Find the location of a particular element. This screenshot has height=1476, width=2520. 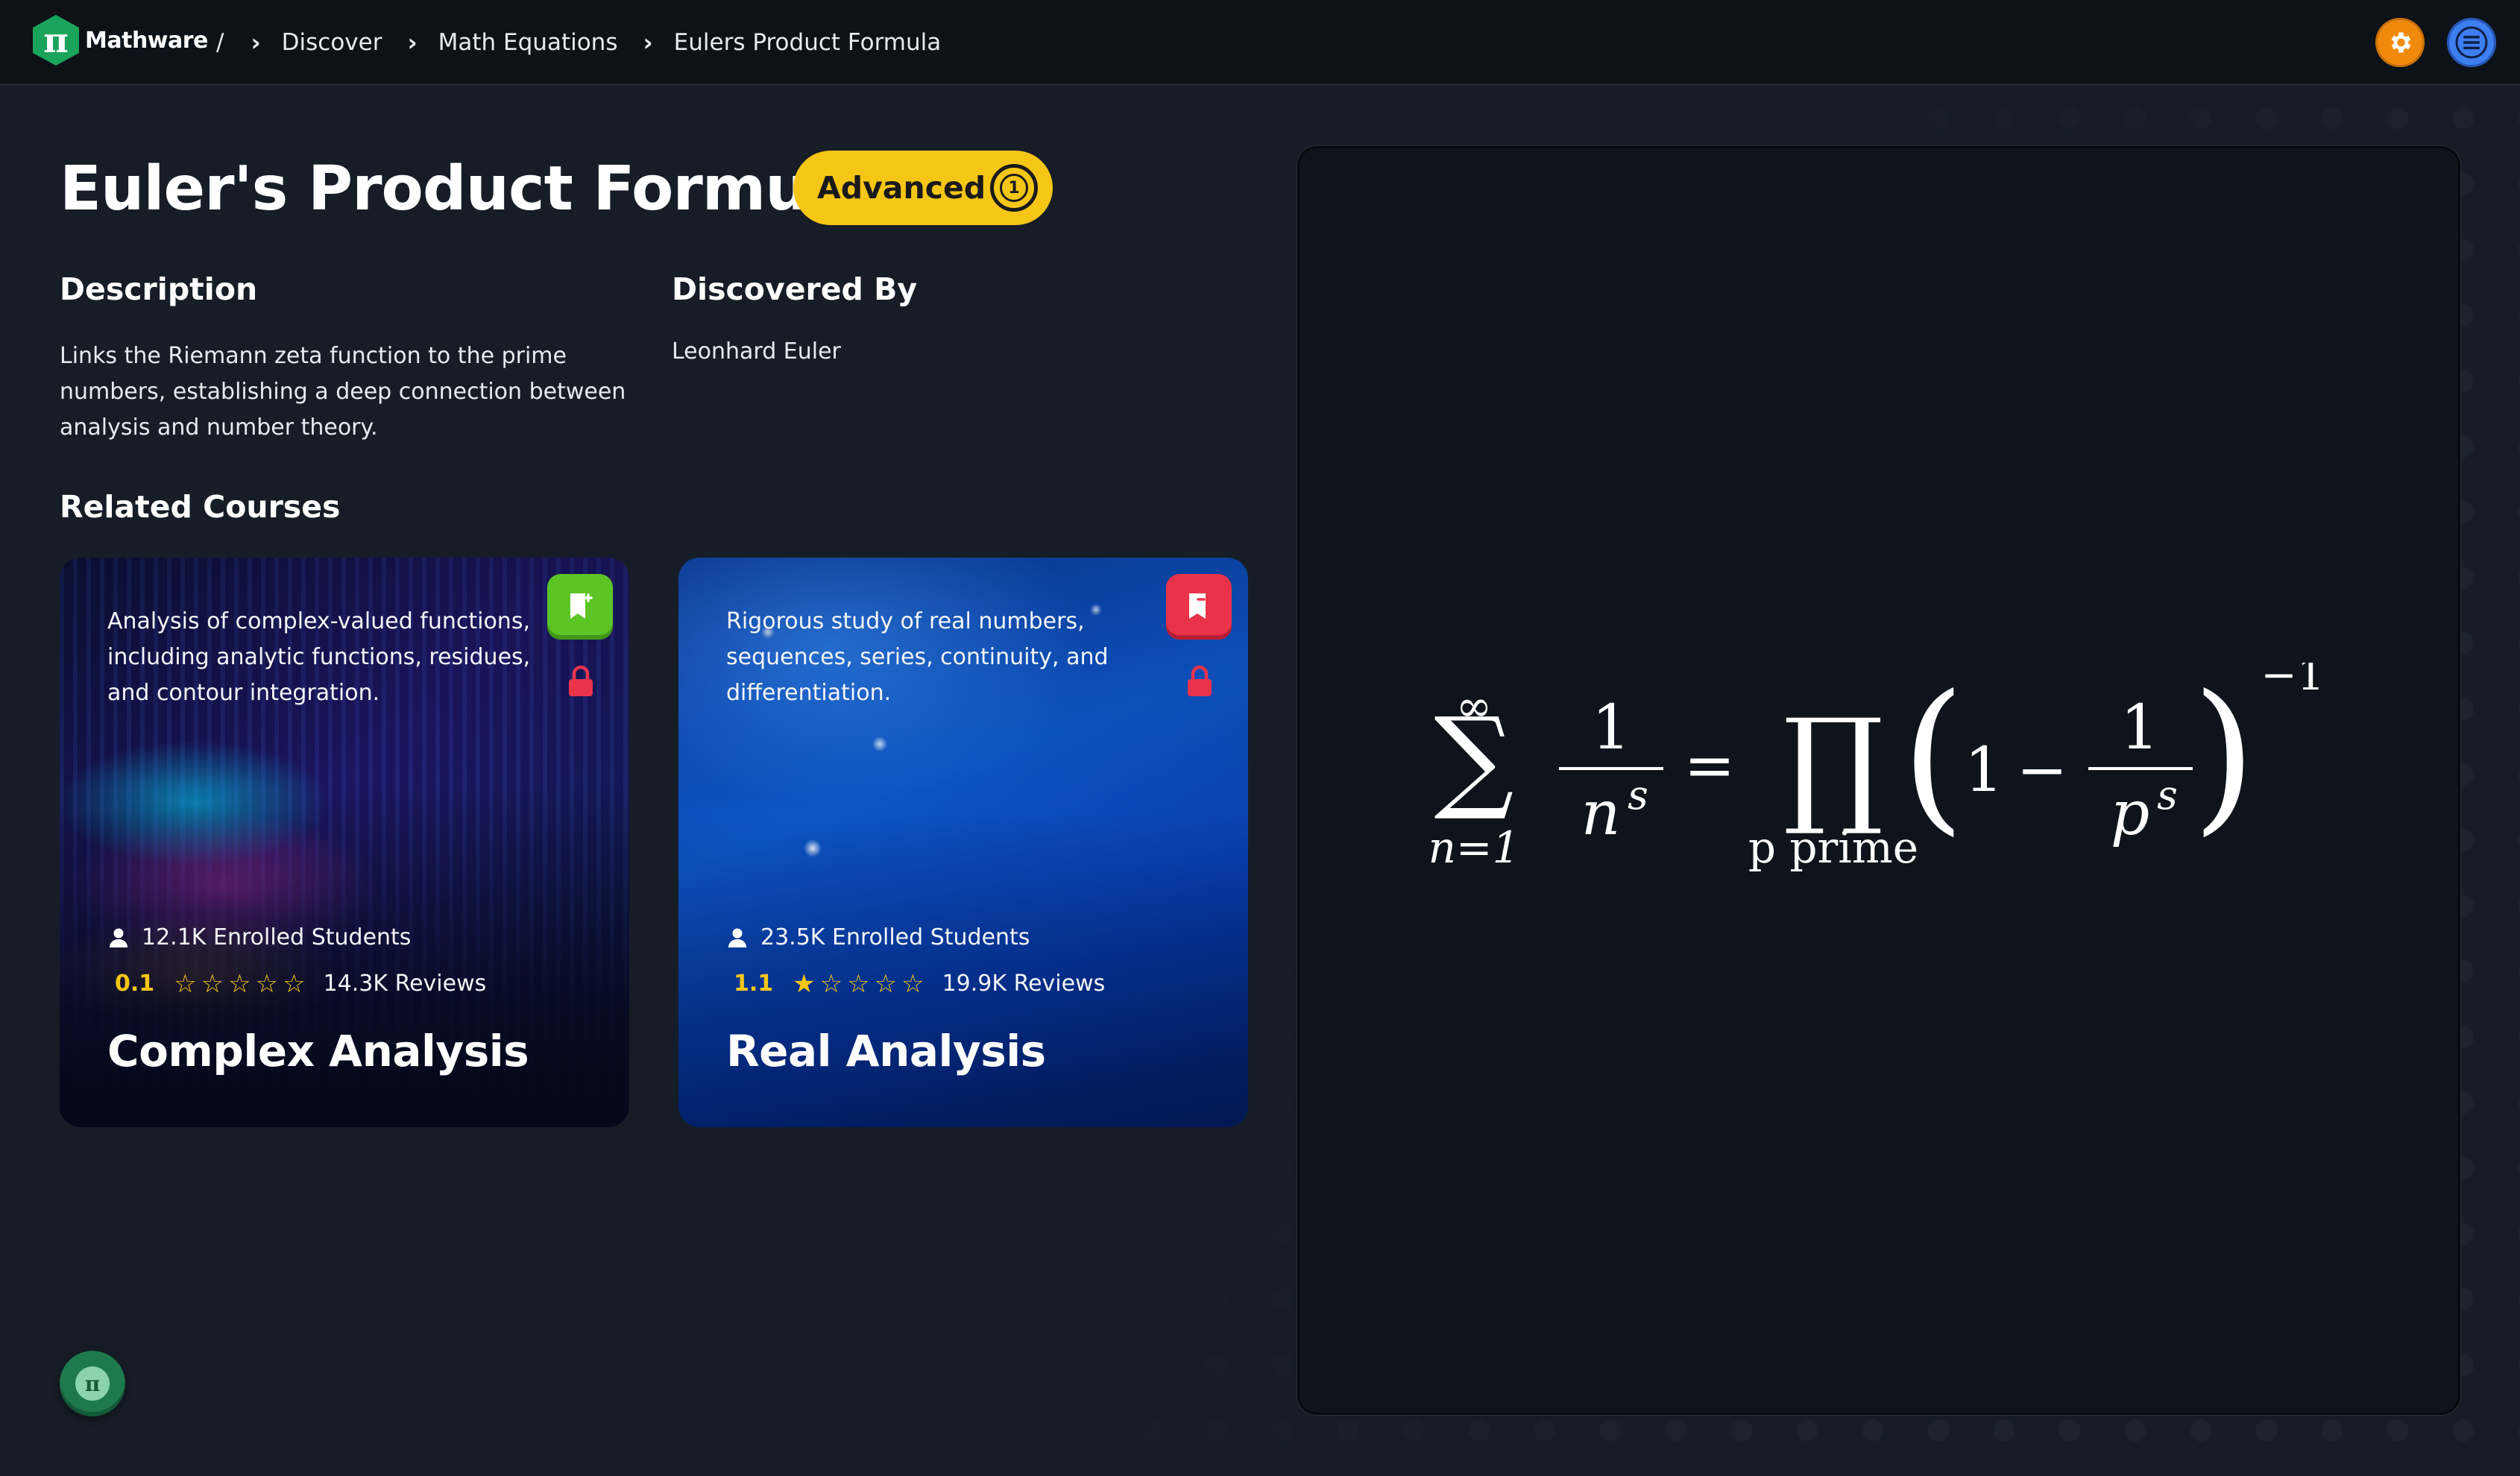

enrolled-students: 12.1K Enrolled Students is located at coordinates (260, 937).